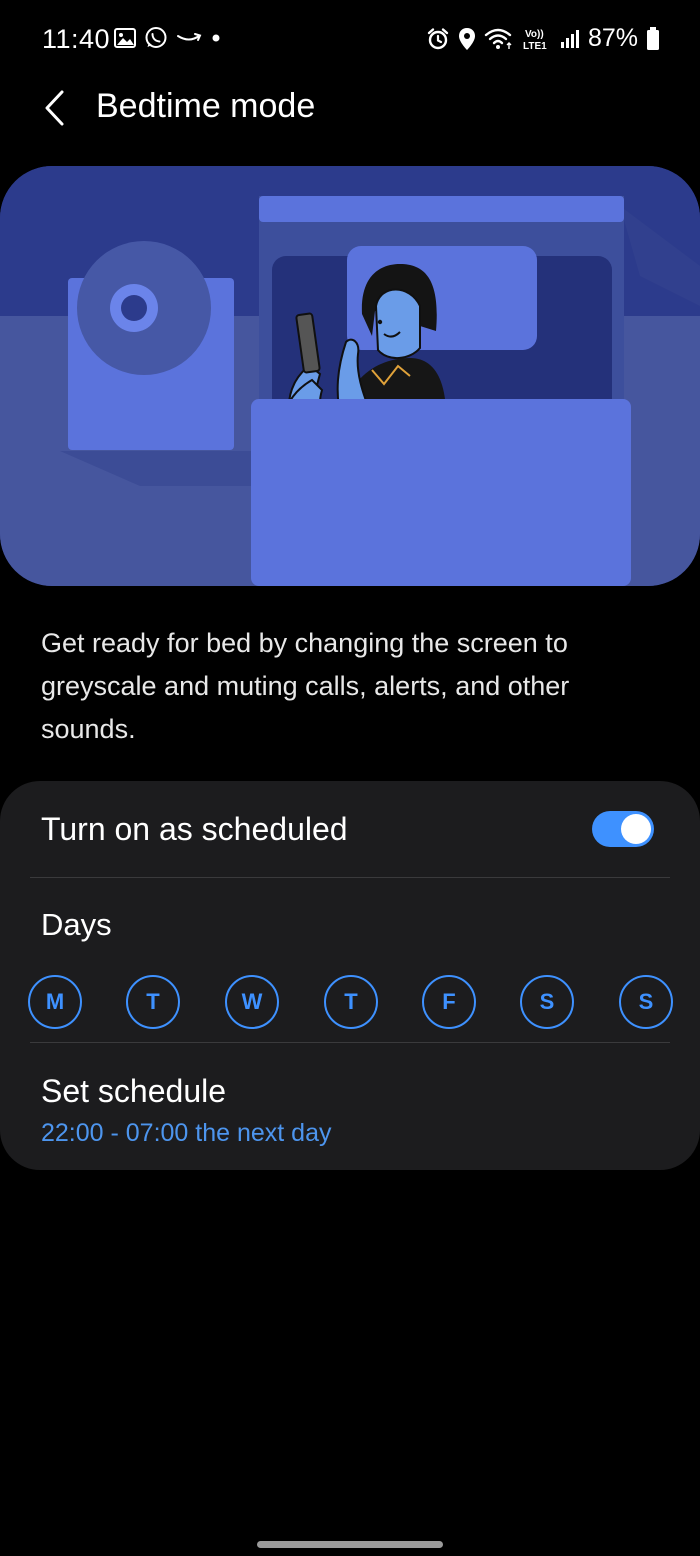  What do you see at coordinates (350, 829) in the screenshot?
I see `turn-on-as-scheduled-row: Turn on as scheduled` at bounding box center [350, 829].